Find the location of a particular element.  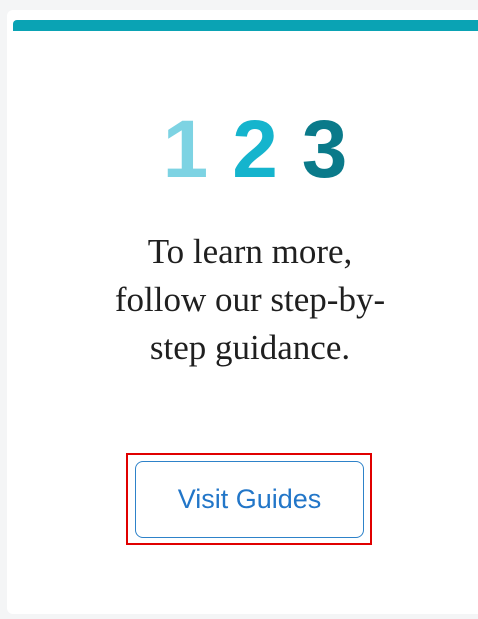

card-accent-bar is located at coordinates (245, 25).